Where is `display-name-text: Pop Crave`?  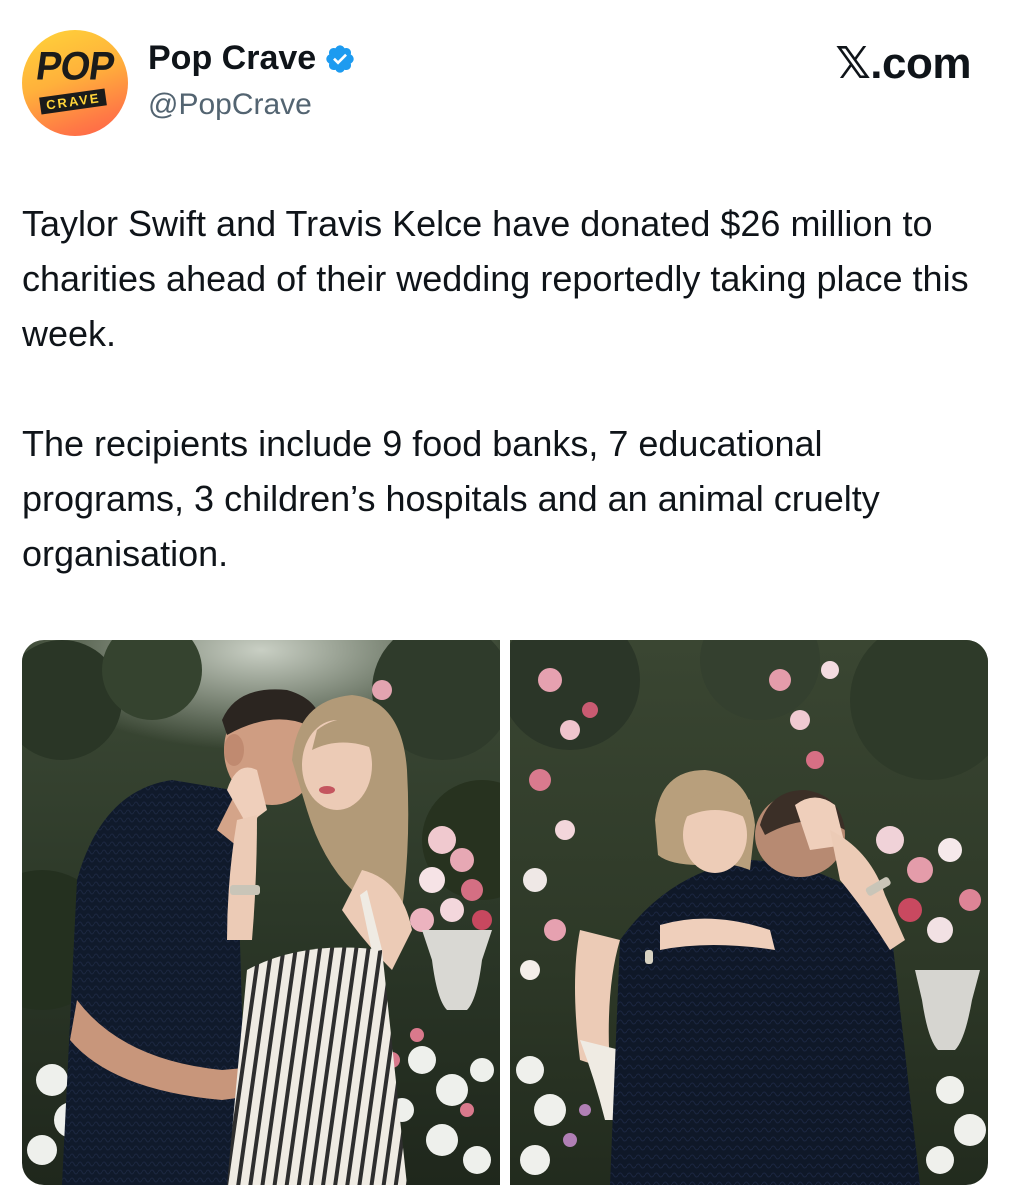 display-name-text: Pop Crave is located at coordinates (232, 58).